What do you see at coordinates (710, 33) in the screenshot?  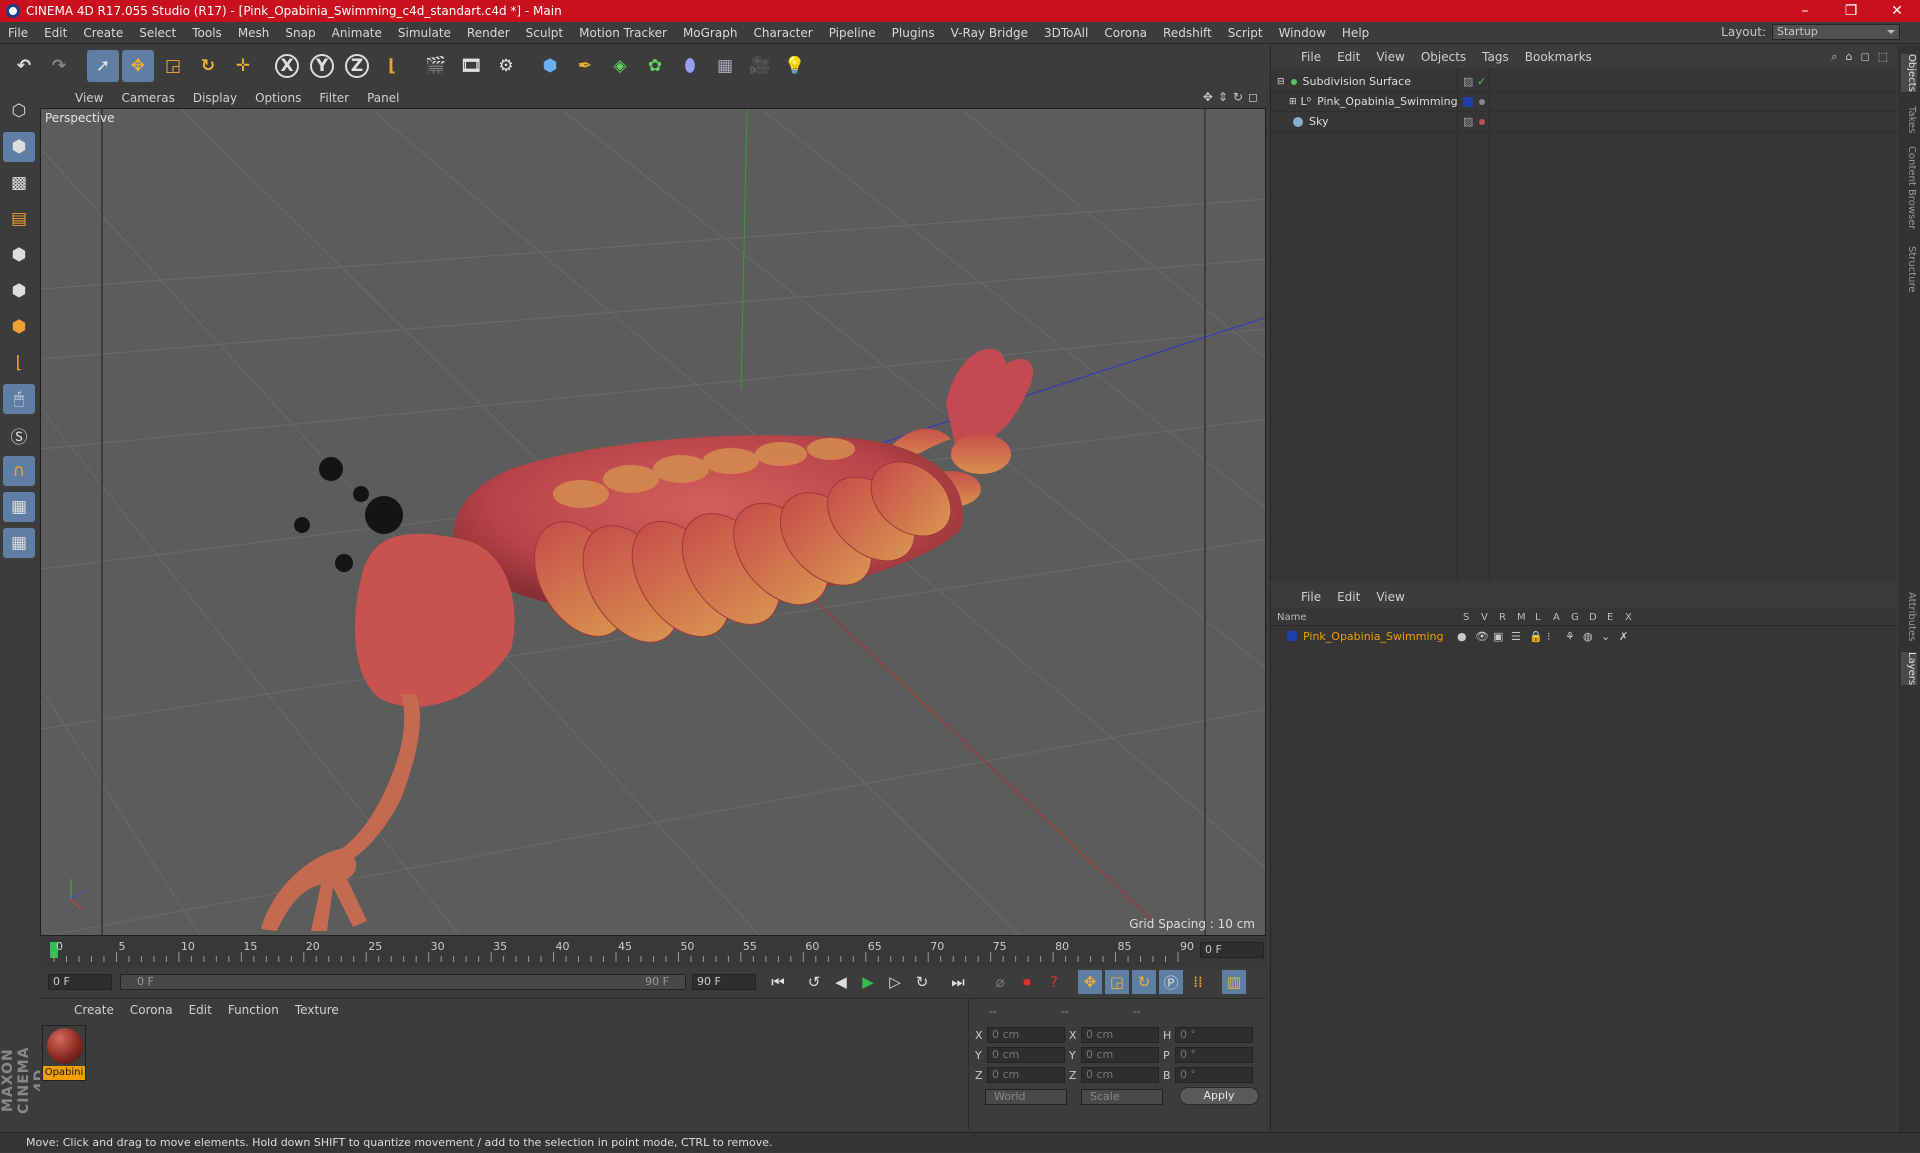 I see `menu-mograph: MoGraph` at bounding box center [710, 33].